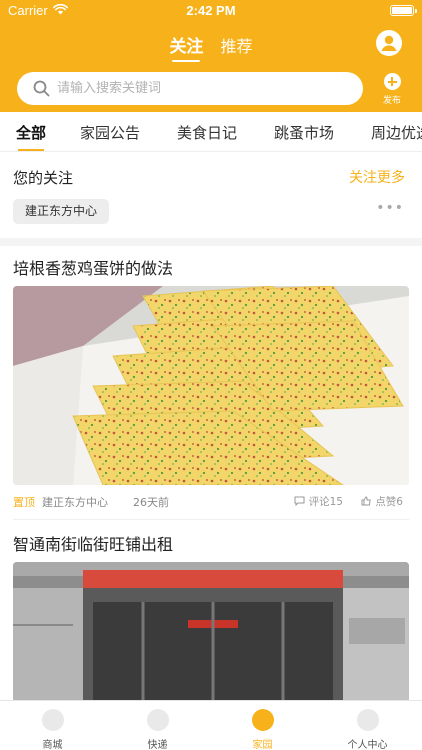  I want to click on home-icon, so click(263, 720).